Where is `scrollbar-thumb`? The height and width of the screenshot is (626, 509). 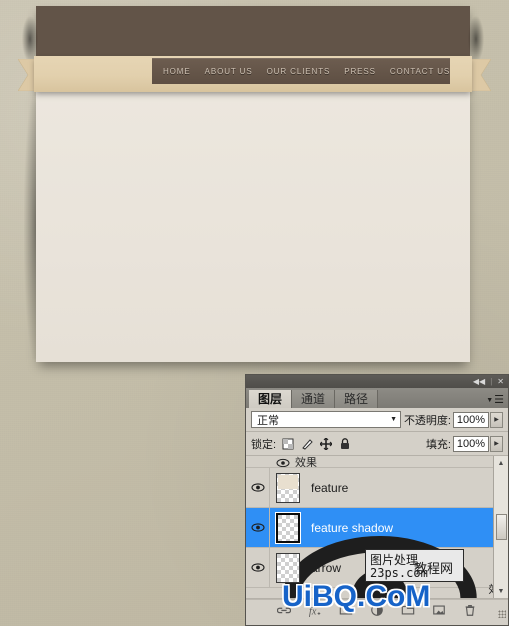 scrollbar-thumb is located at coordinates (501, 527).